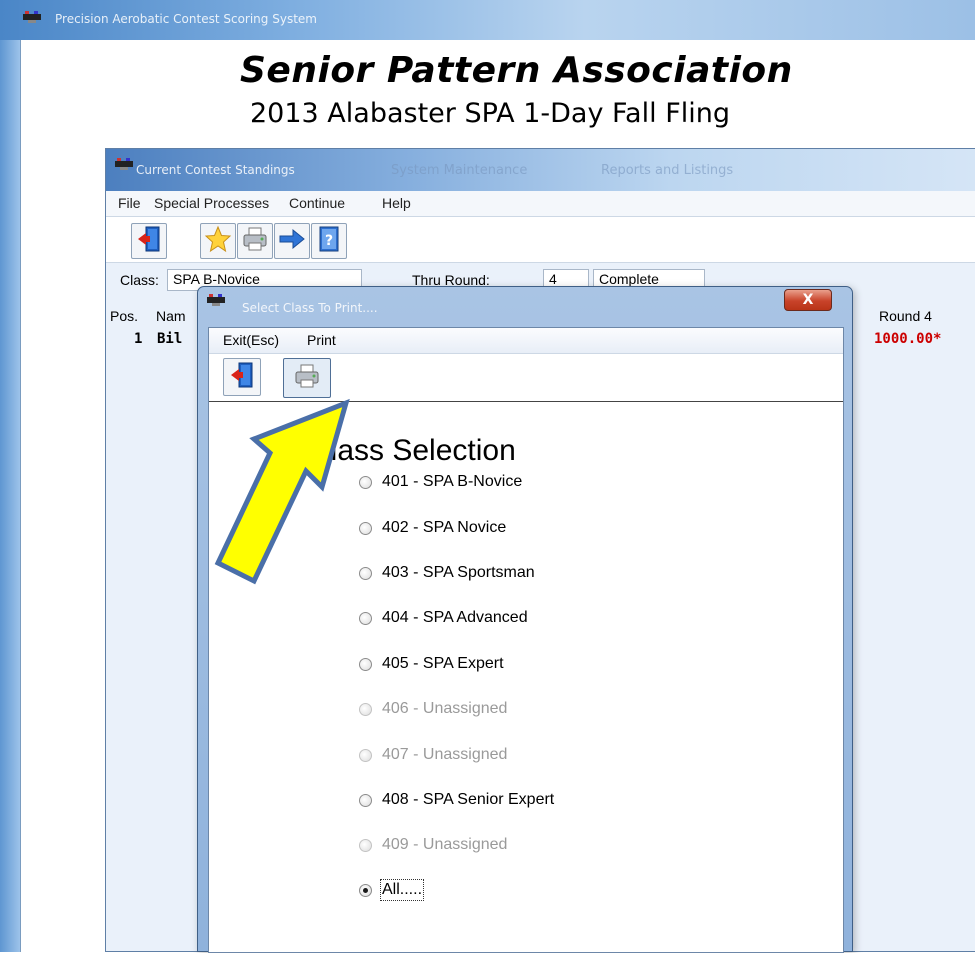 Image resolution: width=975 pixels, height=953 pixels. I want to click on dialog-menu-bar: Exit(Esc) Print, so click(526, 341).